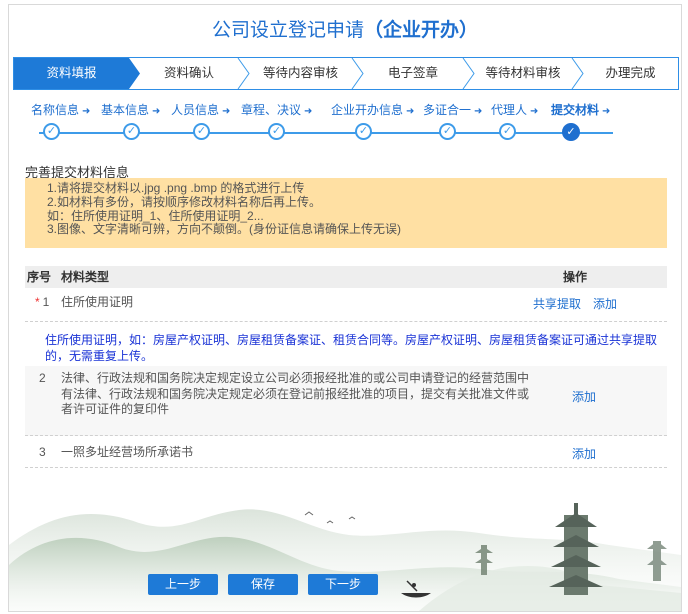 This screenshot has width=688, height=614. I want to click on notice-line: 2.如材料有多份，请按顺序修改材料名称后再上传。, so click(184, 201).